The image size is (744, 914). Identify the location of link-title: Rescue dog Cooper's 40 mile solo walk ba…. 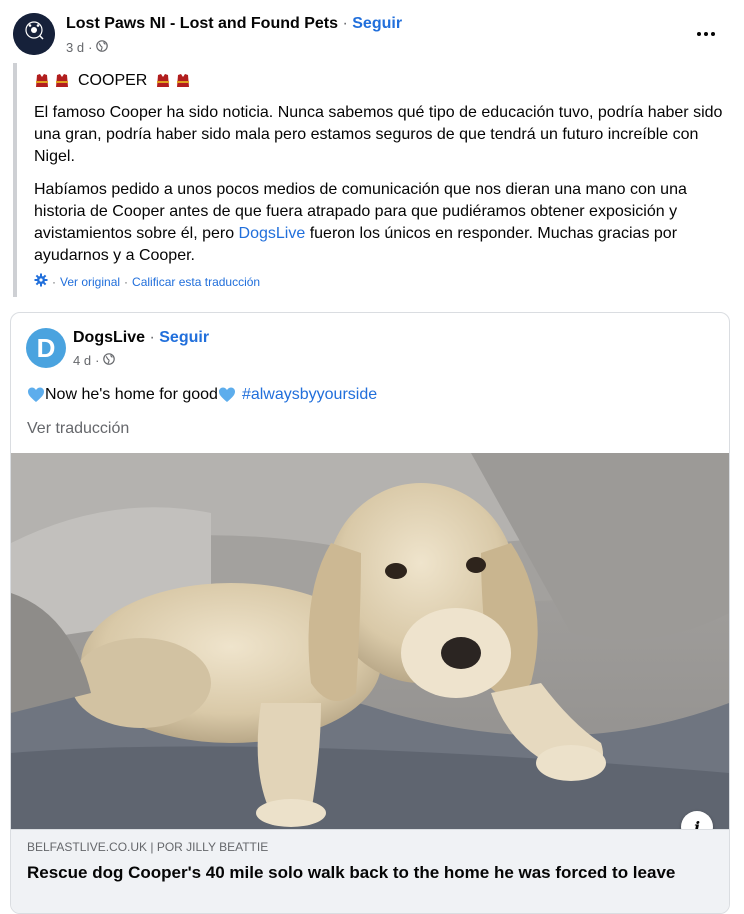
(362, 872).